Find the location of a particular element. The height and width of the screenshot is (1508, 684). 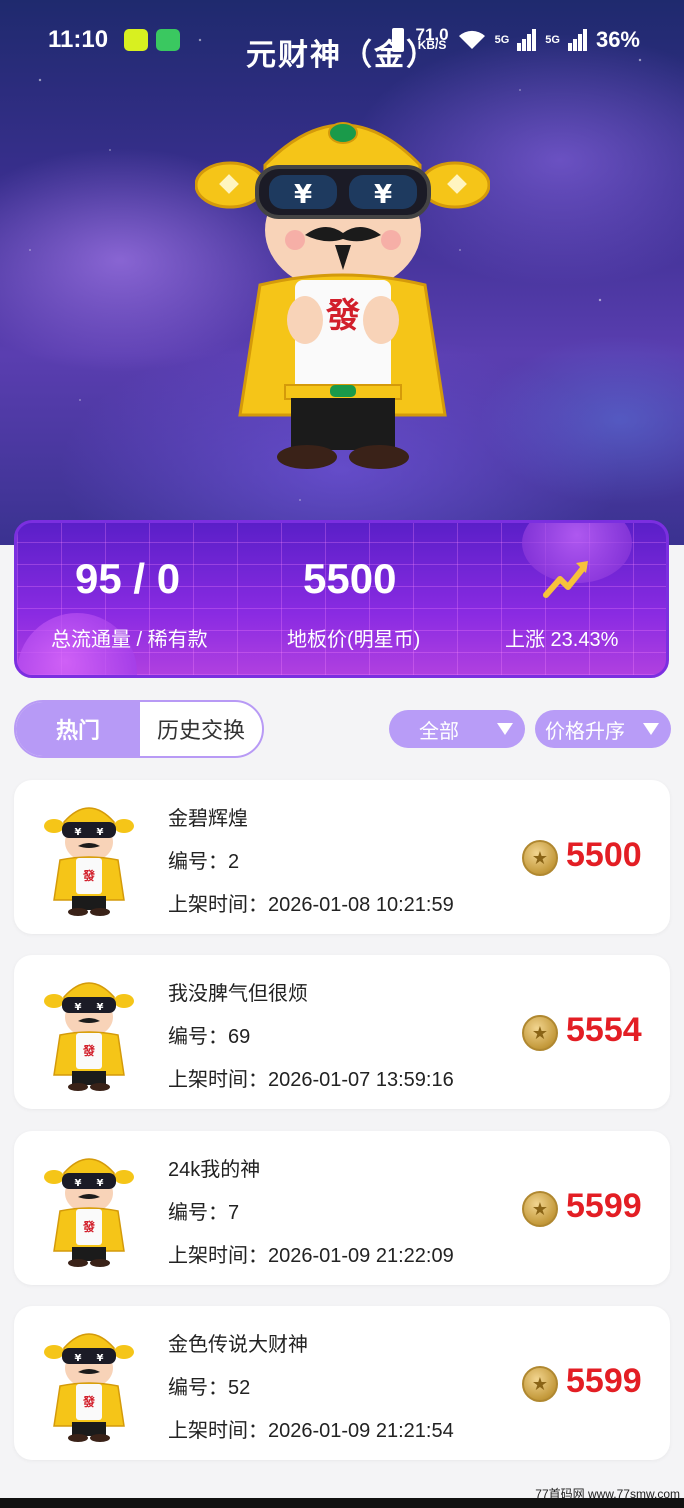

signal-label-1: 5G is located at coordinates (502, 40).